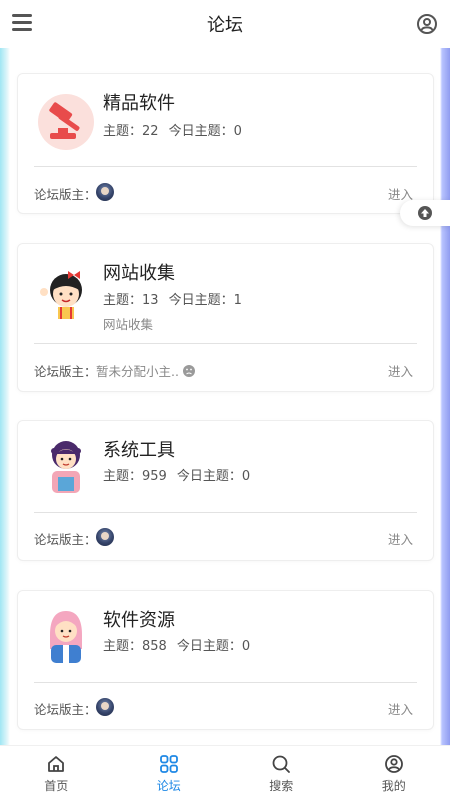  I want to click on forum-stats: 主题：13 今日主题：1, so click(172, 298).